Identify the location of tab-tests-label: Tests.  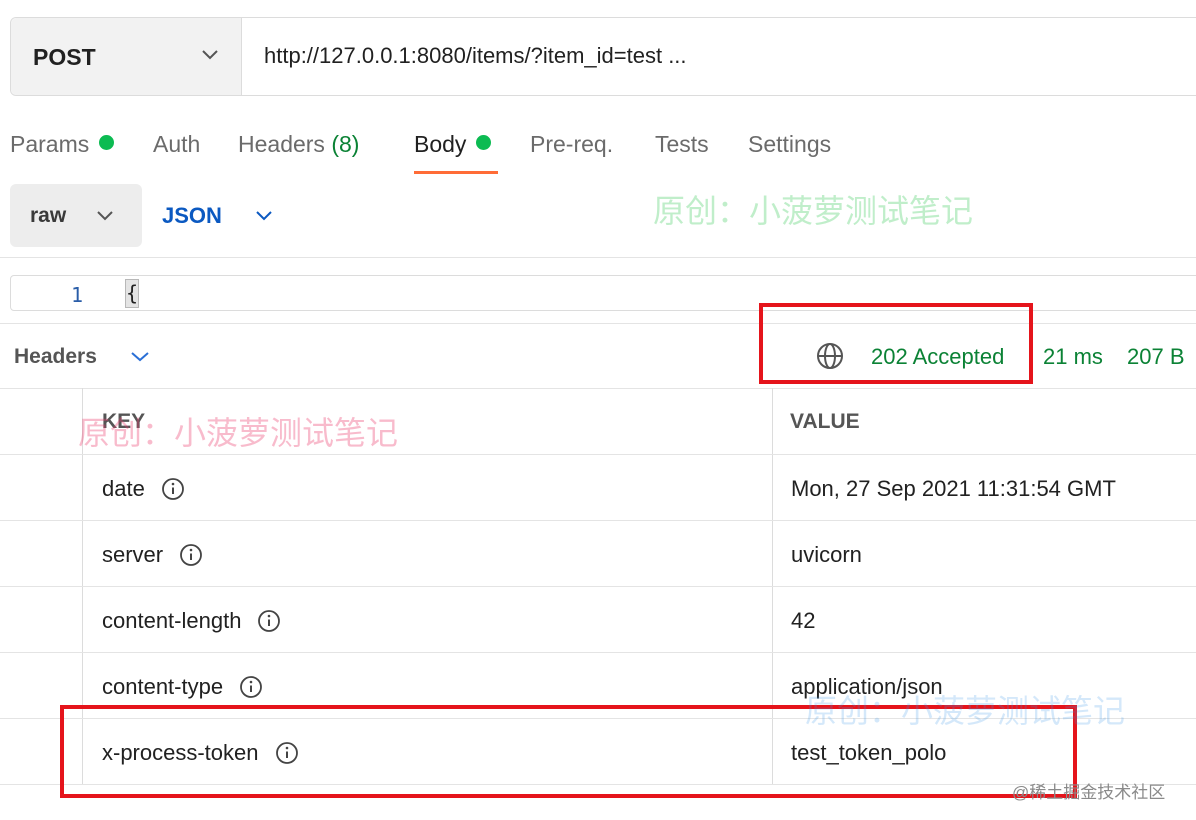
(682, 144).